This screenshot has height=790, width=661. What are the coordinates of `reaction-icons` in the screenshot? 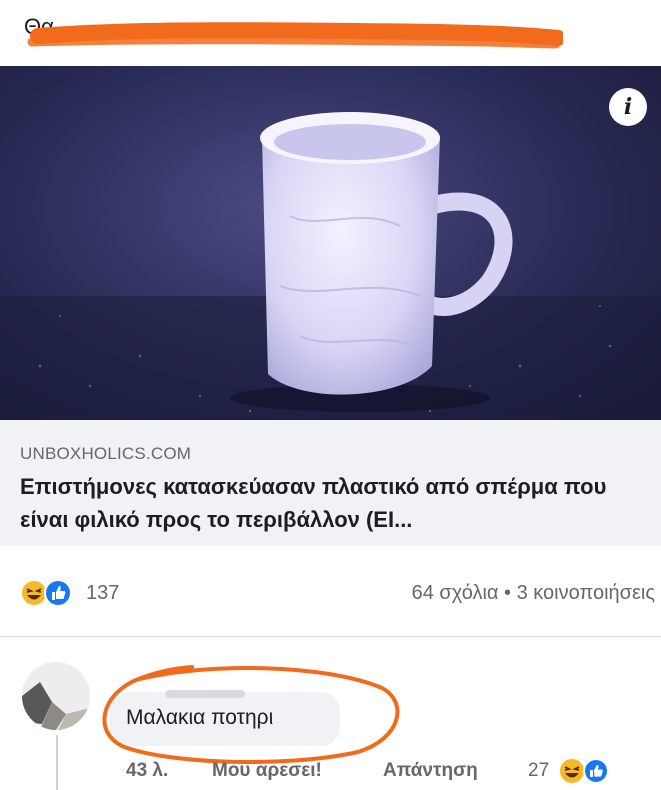 It's located at (49, 593).